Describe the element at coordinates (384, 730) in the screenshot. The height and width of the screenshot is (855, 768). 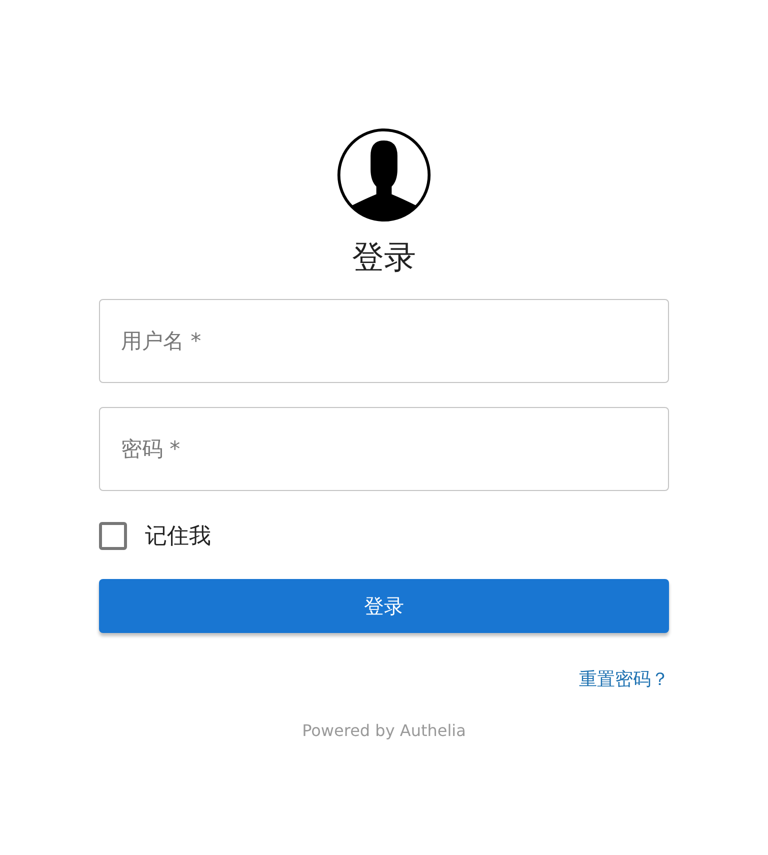
I see `powered-by-text: Powered by Authelia` at that location.